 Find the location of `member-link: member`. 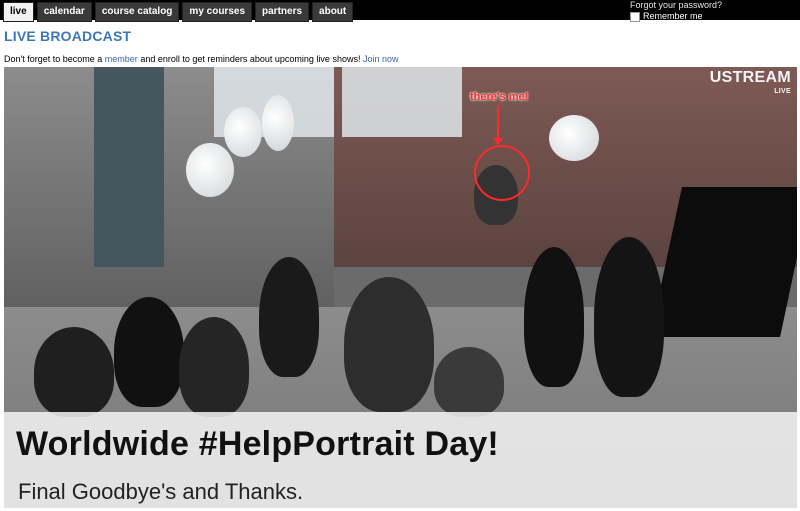

member-link: member is located at coordinates (121, 59).